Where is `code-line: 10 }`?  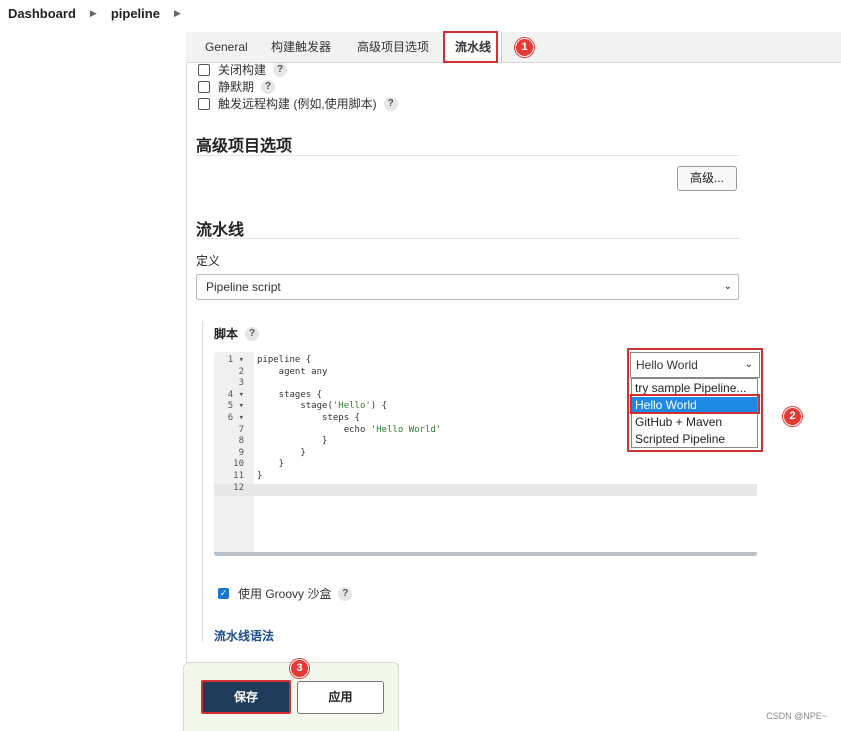 code-line: 10 } is located at coordinates (485, 464).